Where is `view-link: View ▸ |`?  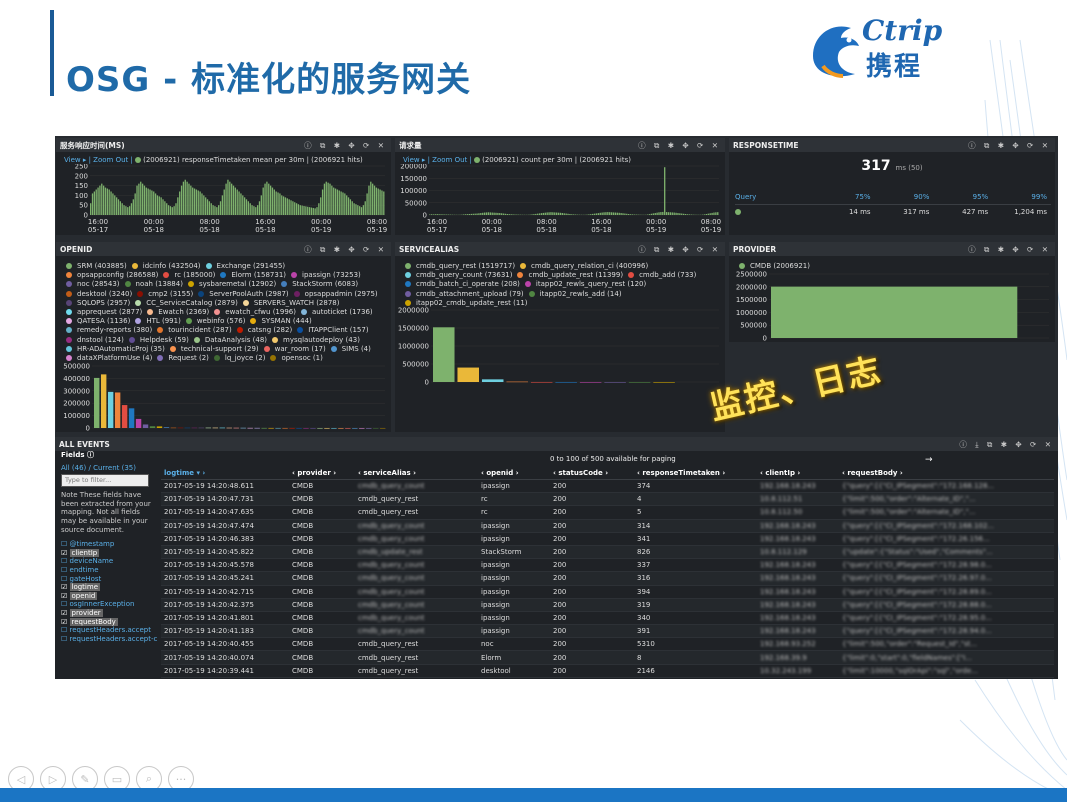 view-link: View ▸ | is located at coordinates (77, 160).